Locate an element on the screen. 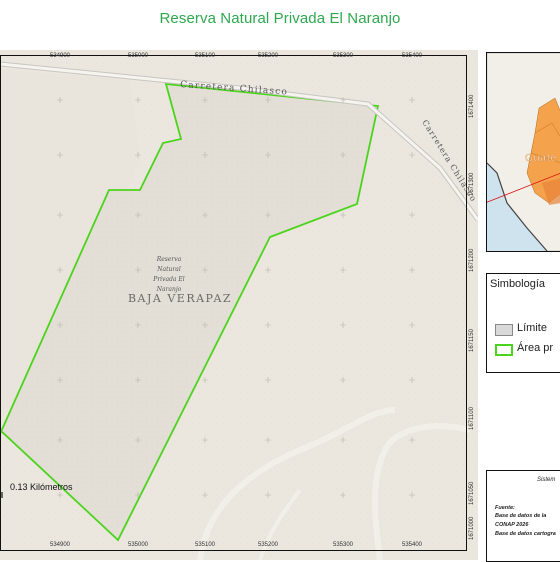 The height and width of the screenshot is (562, 560). legend-title: Simbología is located at coordinates (518, 284).